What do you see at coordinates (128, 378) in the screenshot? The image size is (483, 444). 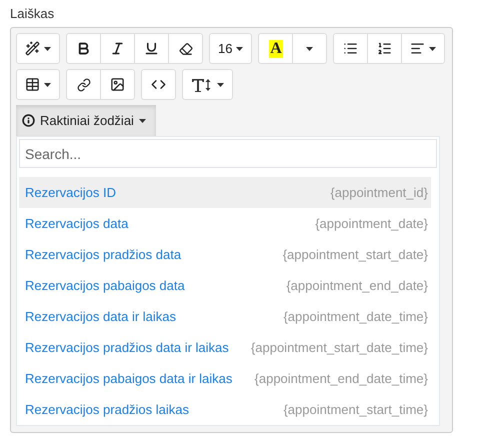 I see `keyword-name: Rezervacijos pabaigos data ir laikas` at bounding box center [128, 378].